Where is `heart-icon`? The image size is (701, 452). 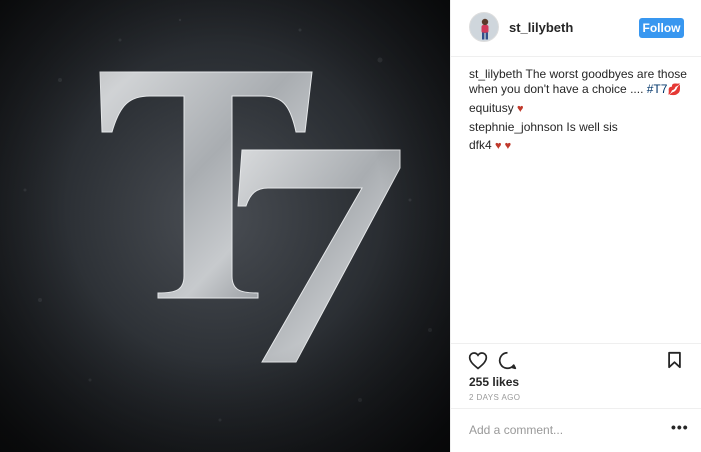 heart-icon is located at coordinates (478, 363).